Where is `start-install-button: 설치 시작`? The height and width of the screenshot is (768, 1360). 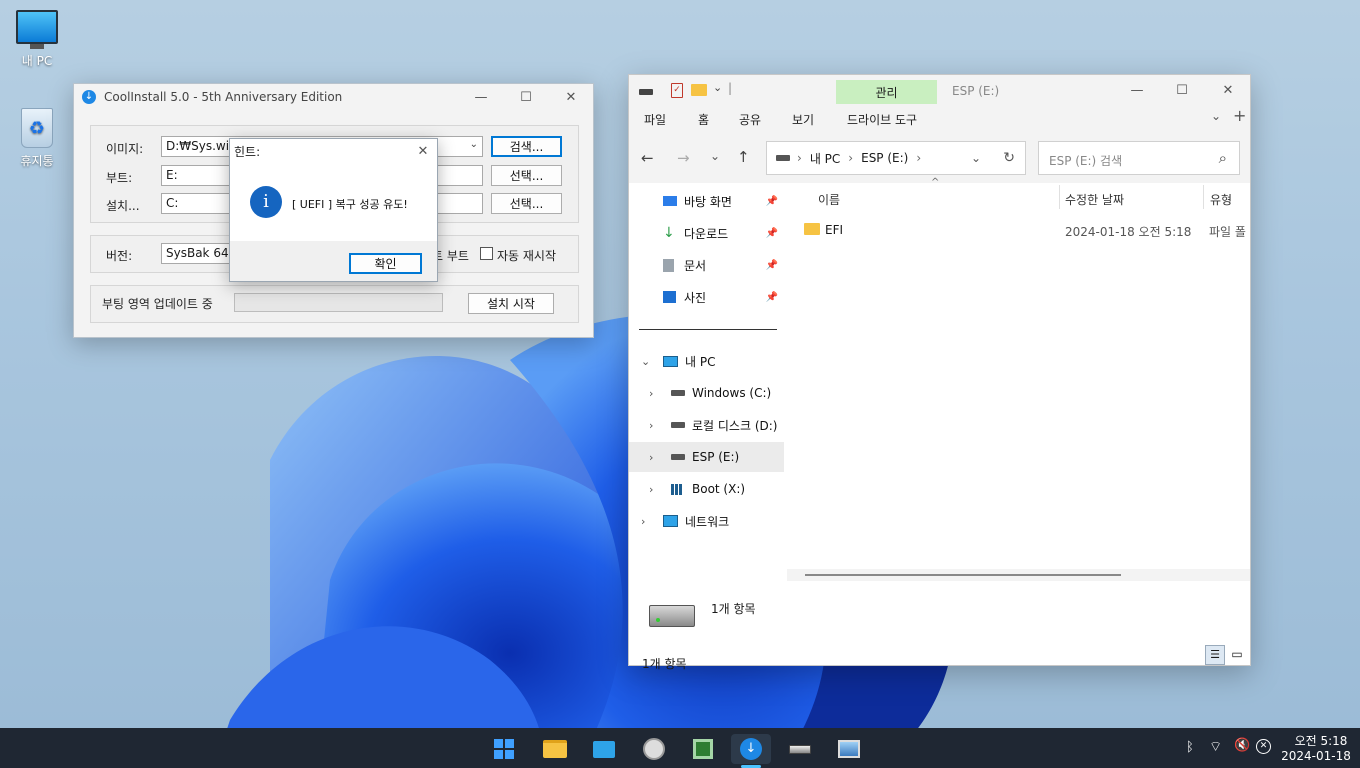 start-install-button: 설치 시작 is located at coordinates (511, 303).